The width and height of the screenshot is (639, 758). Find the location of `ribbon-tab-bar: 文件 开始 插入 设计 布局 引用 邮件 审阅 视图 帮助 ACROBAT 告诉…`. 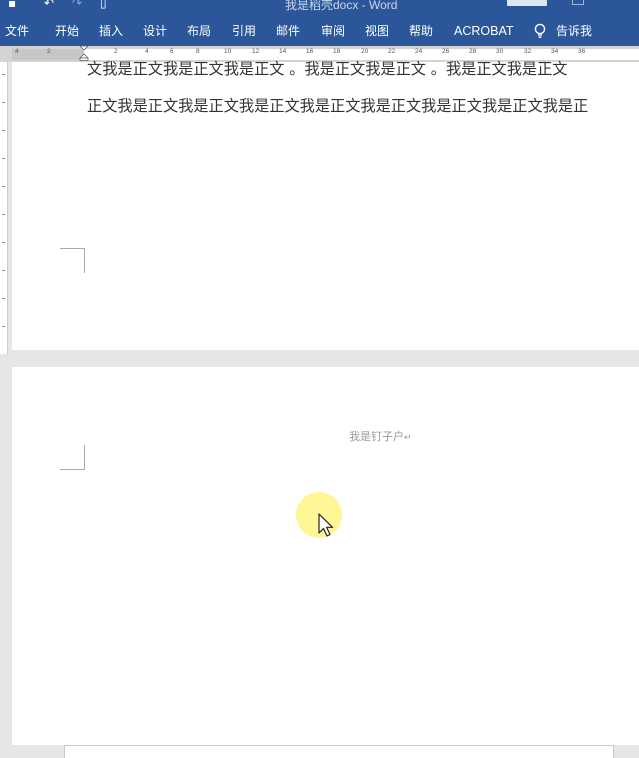

ribbon-tab-bar: 文件 开始 插入 设计 布局 引用 邮件 审阅 视图 帮助 ACROBAT 告诉… is located at coordinates (319, 31).